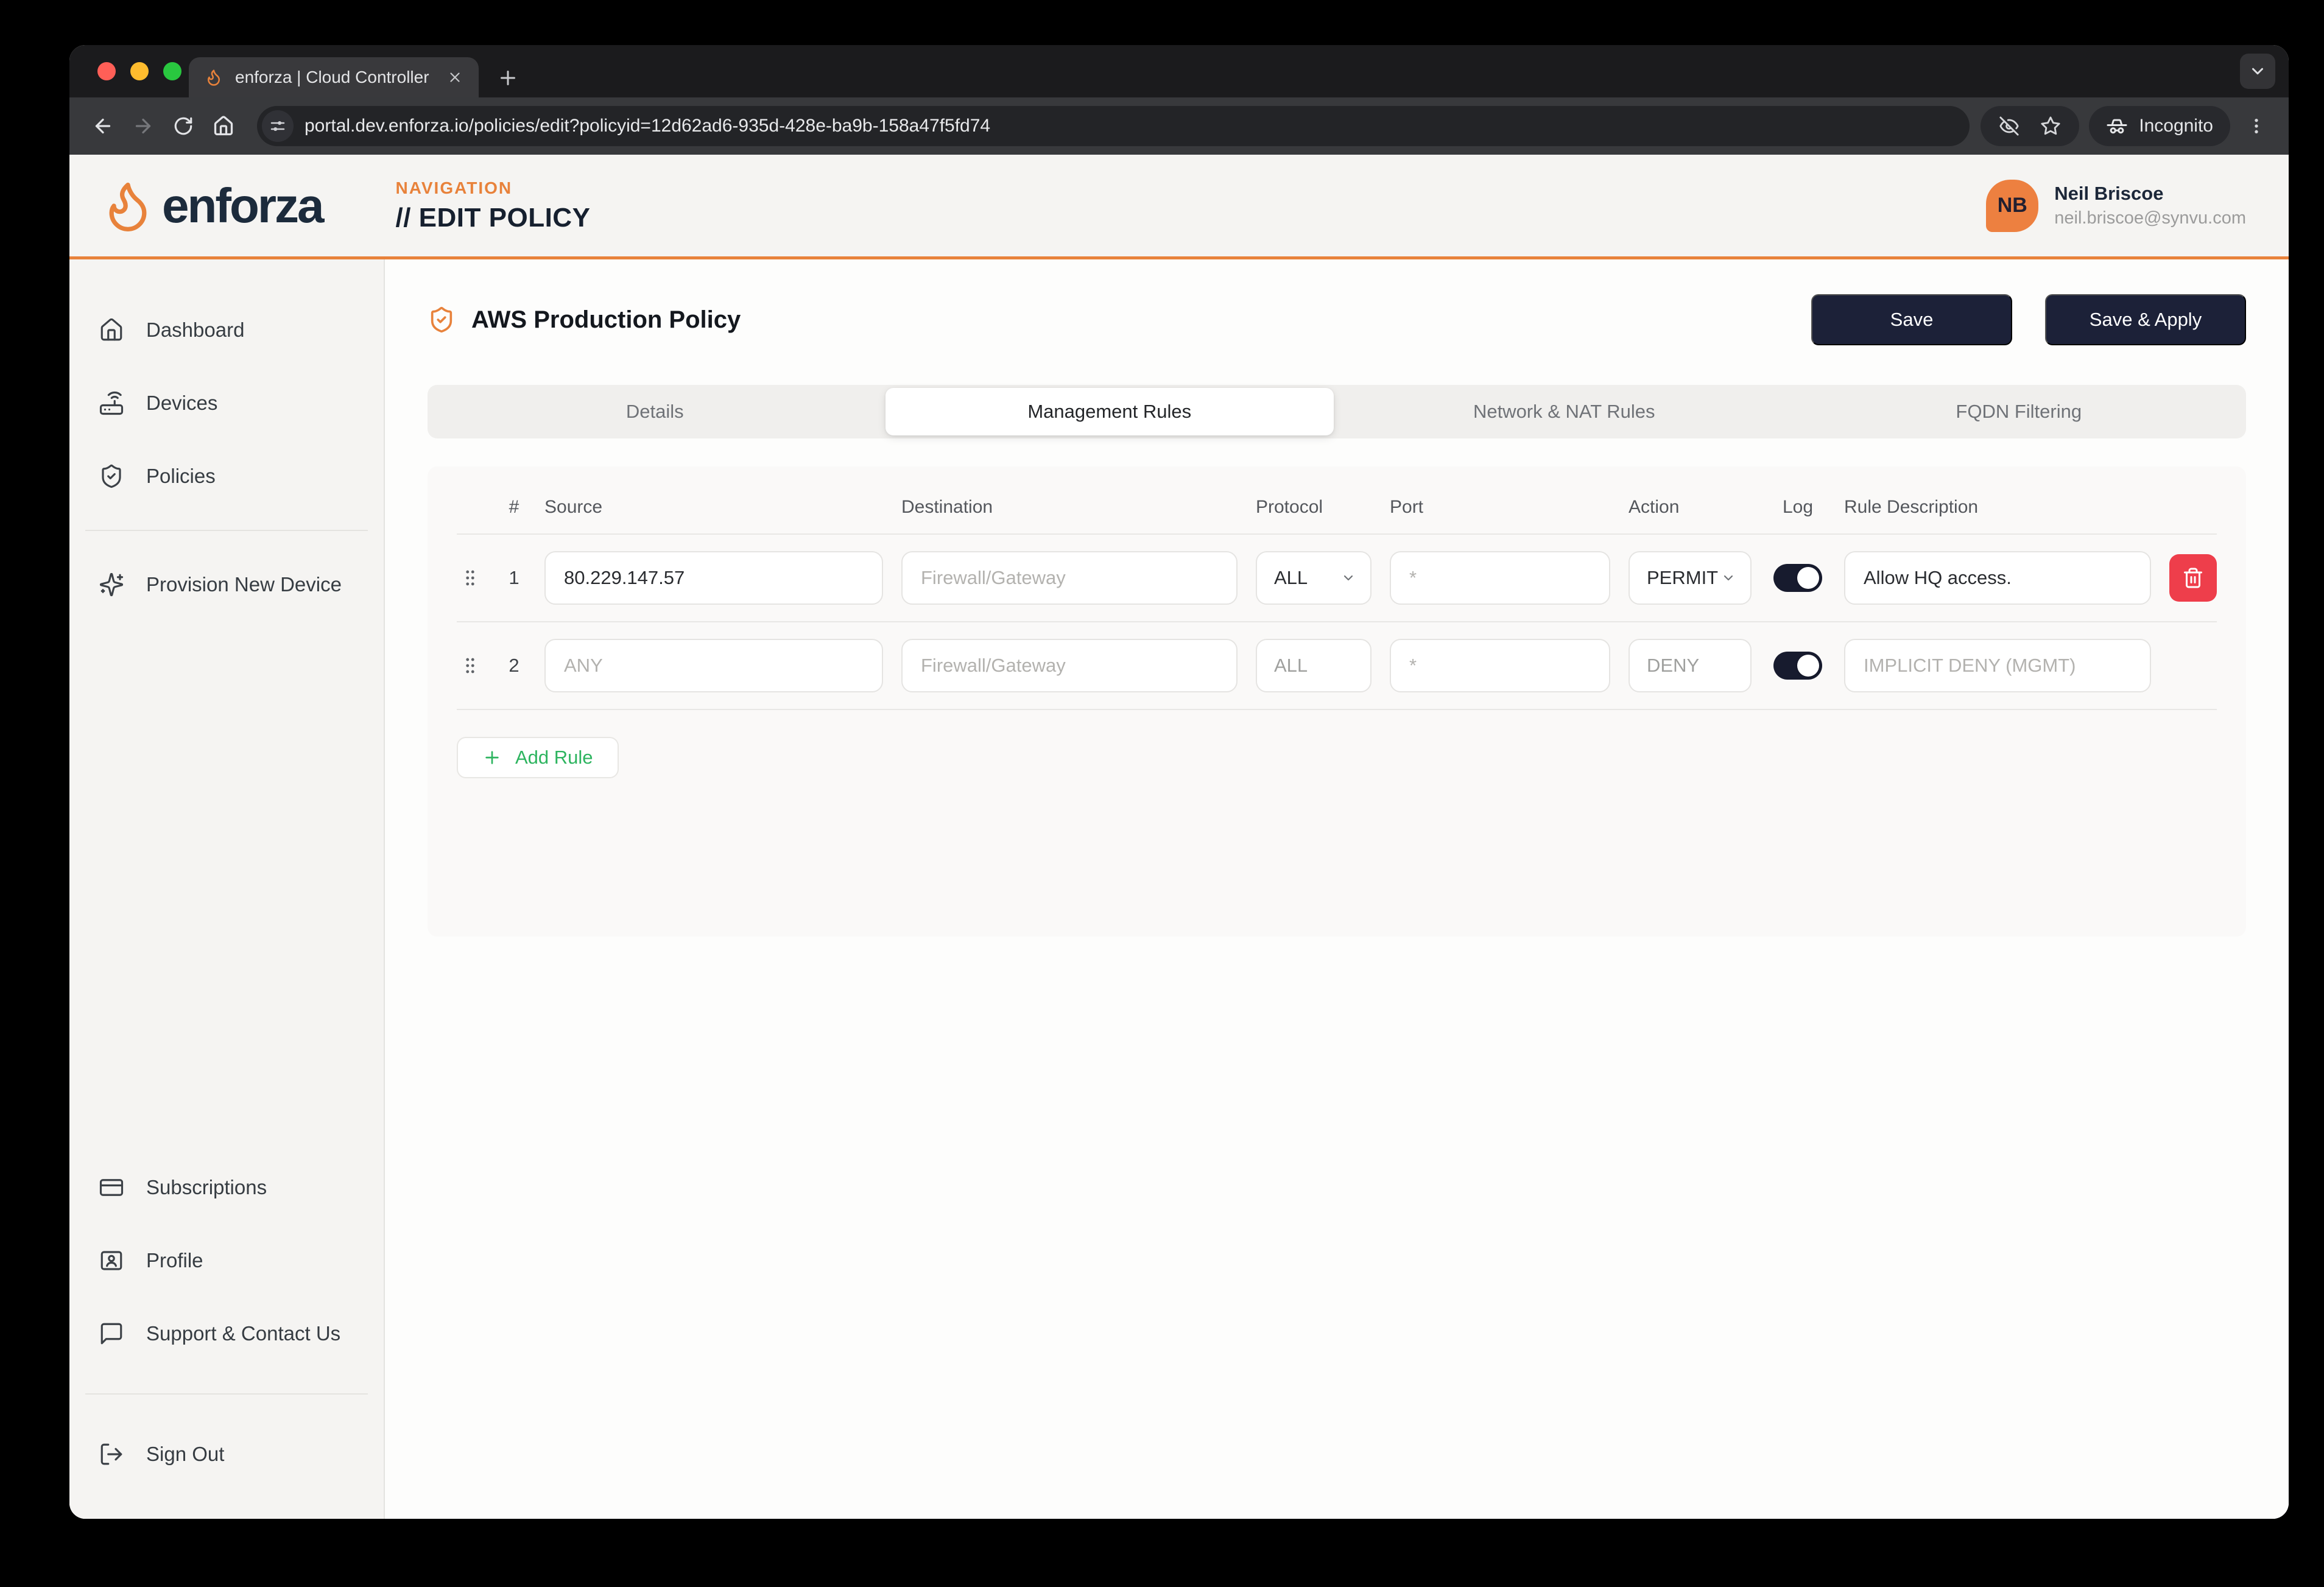  I want to click on sidebar-item-label: Subscriptions, so click(206, 1187).